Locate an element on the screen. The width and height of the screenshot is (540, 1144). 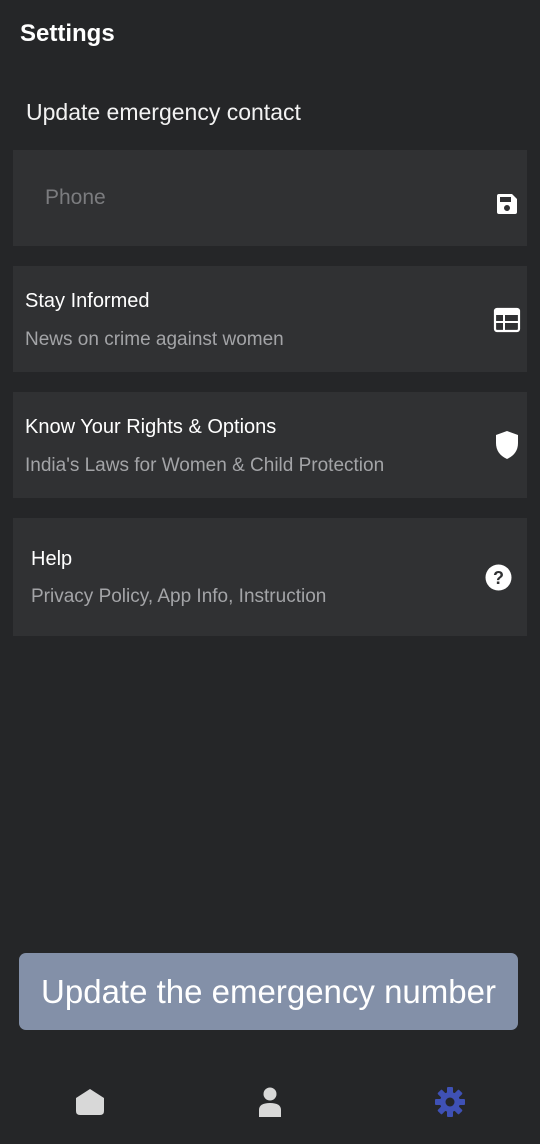
nav-profile-button is located at coordinates (270, 1102).